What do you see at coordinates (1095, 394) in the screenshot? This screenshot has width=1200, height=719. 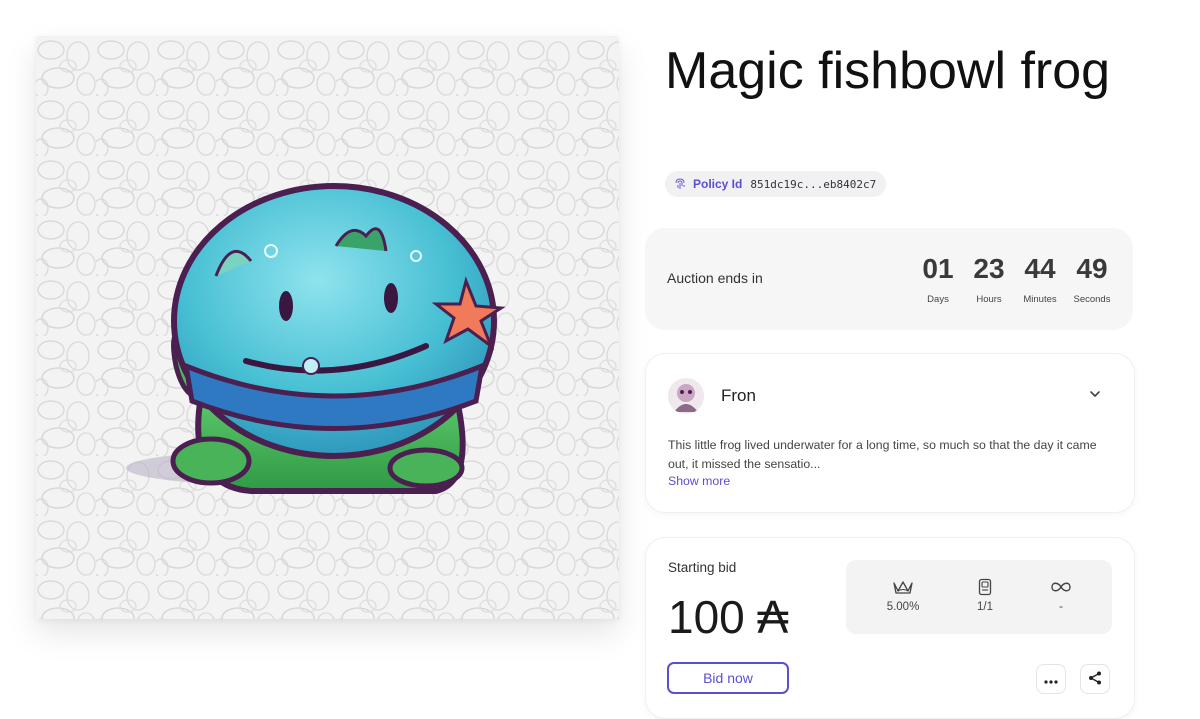 I see `chevron-down-icon` at bounding box center [1095, 394].